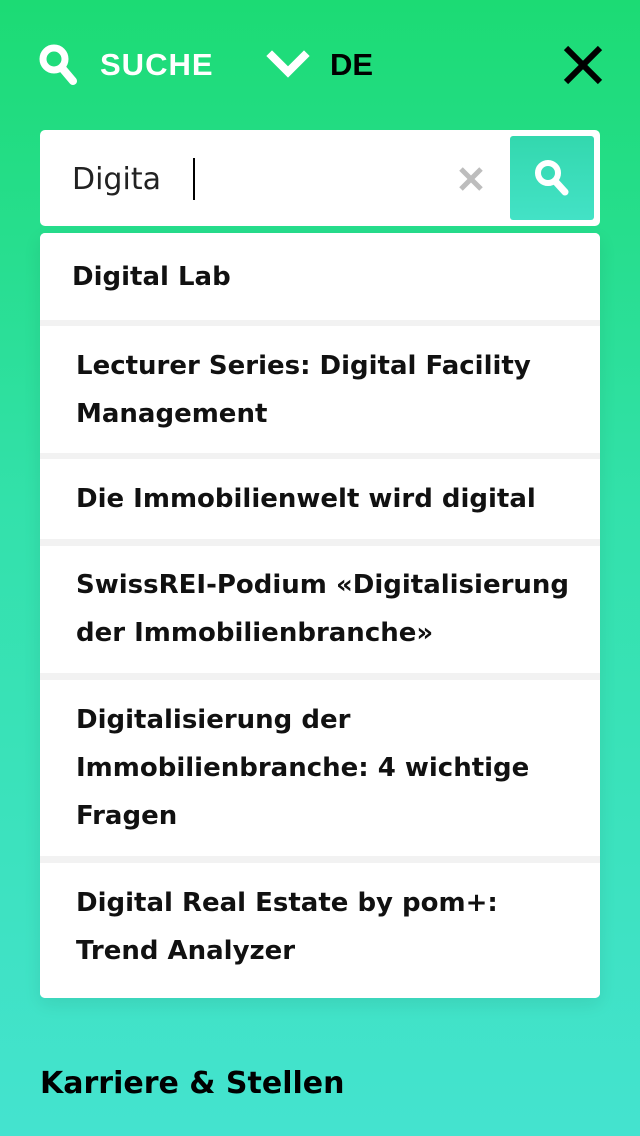 This screenshot has width=640, height=1136. I want to click on clear-search-button, so click(471, 179).